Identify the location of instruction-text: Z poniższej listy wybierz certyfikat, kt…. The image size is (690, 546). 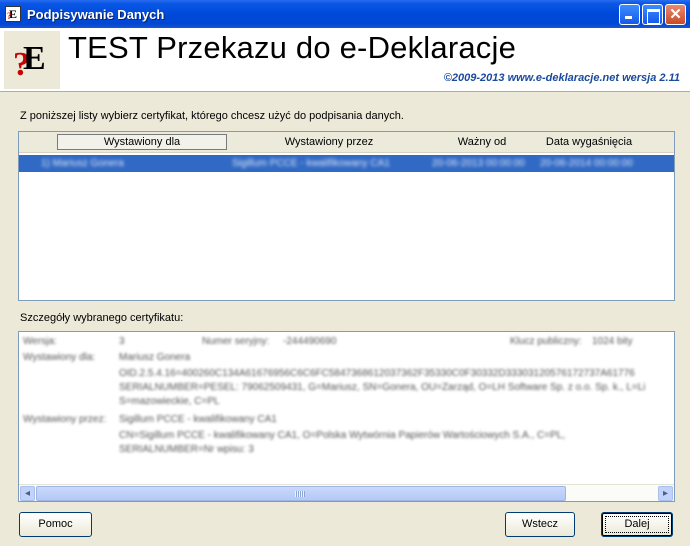
(212, 116).